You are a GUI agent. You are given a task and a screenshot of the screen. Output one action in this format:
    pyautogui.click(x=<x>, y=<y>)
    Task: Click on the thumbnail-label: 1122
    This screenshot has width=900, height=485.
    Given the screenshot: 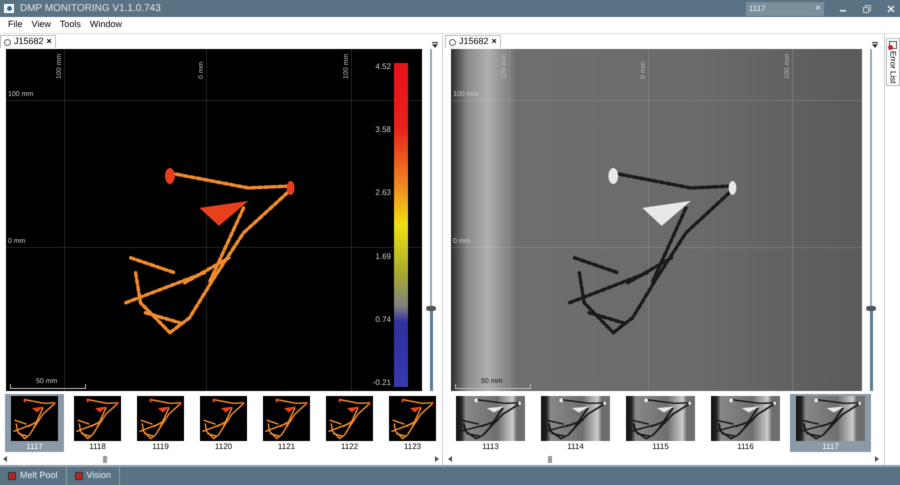 What is the action you would take?
    pyautogui.click(x=349, y=446)
    